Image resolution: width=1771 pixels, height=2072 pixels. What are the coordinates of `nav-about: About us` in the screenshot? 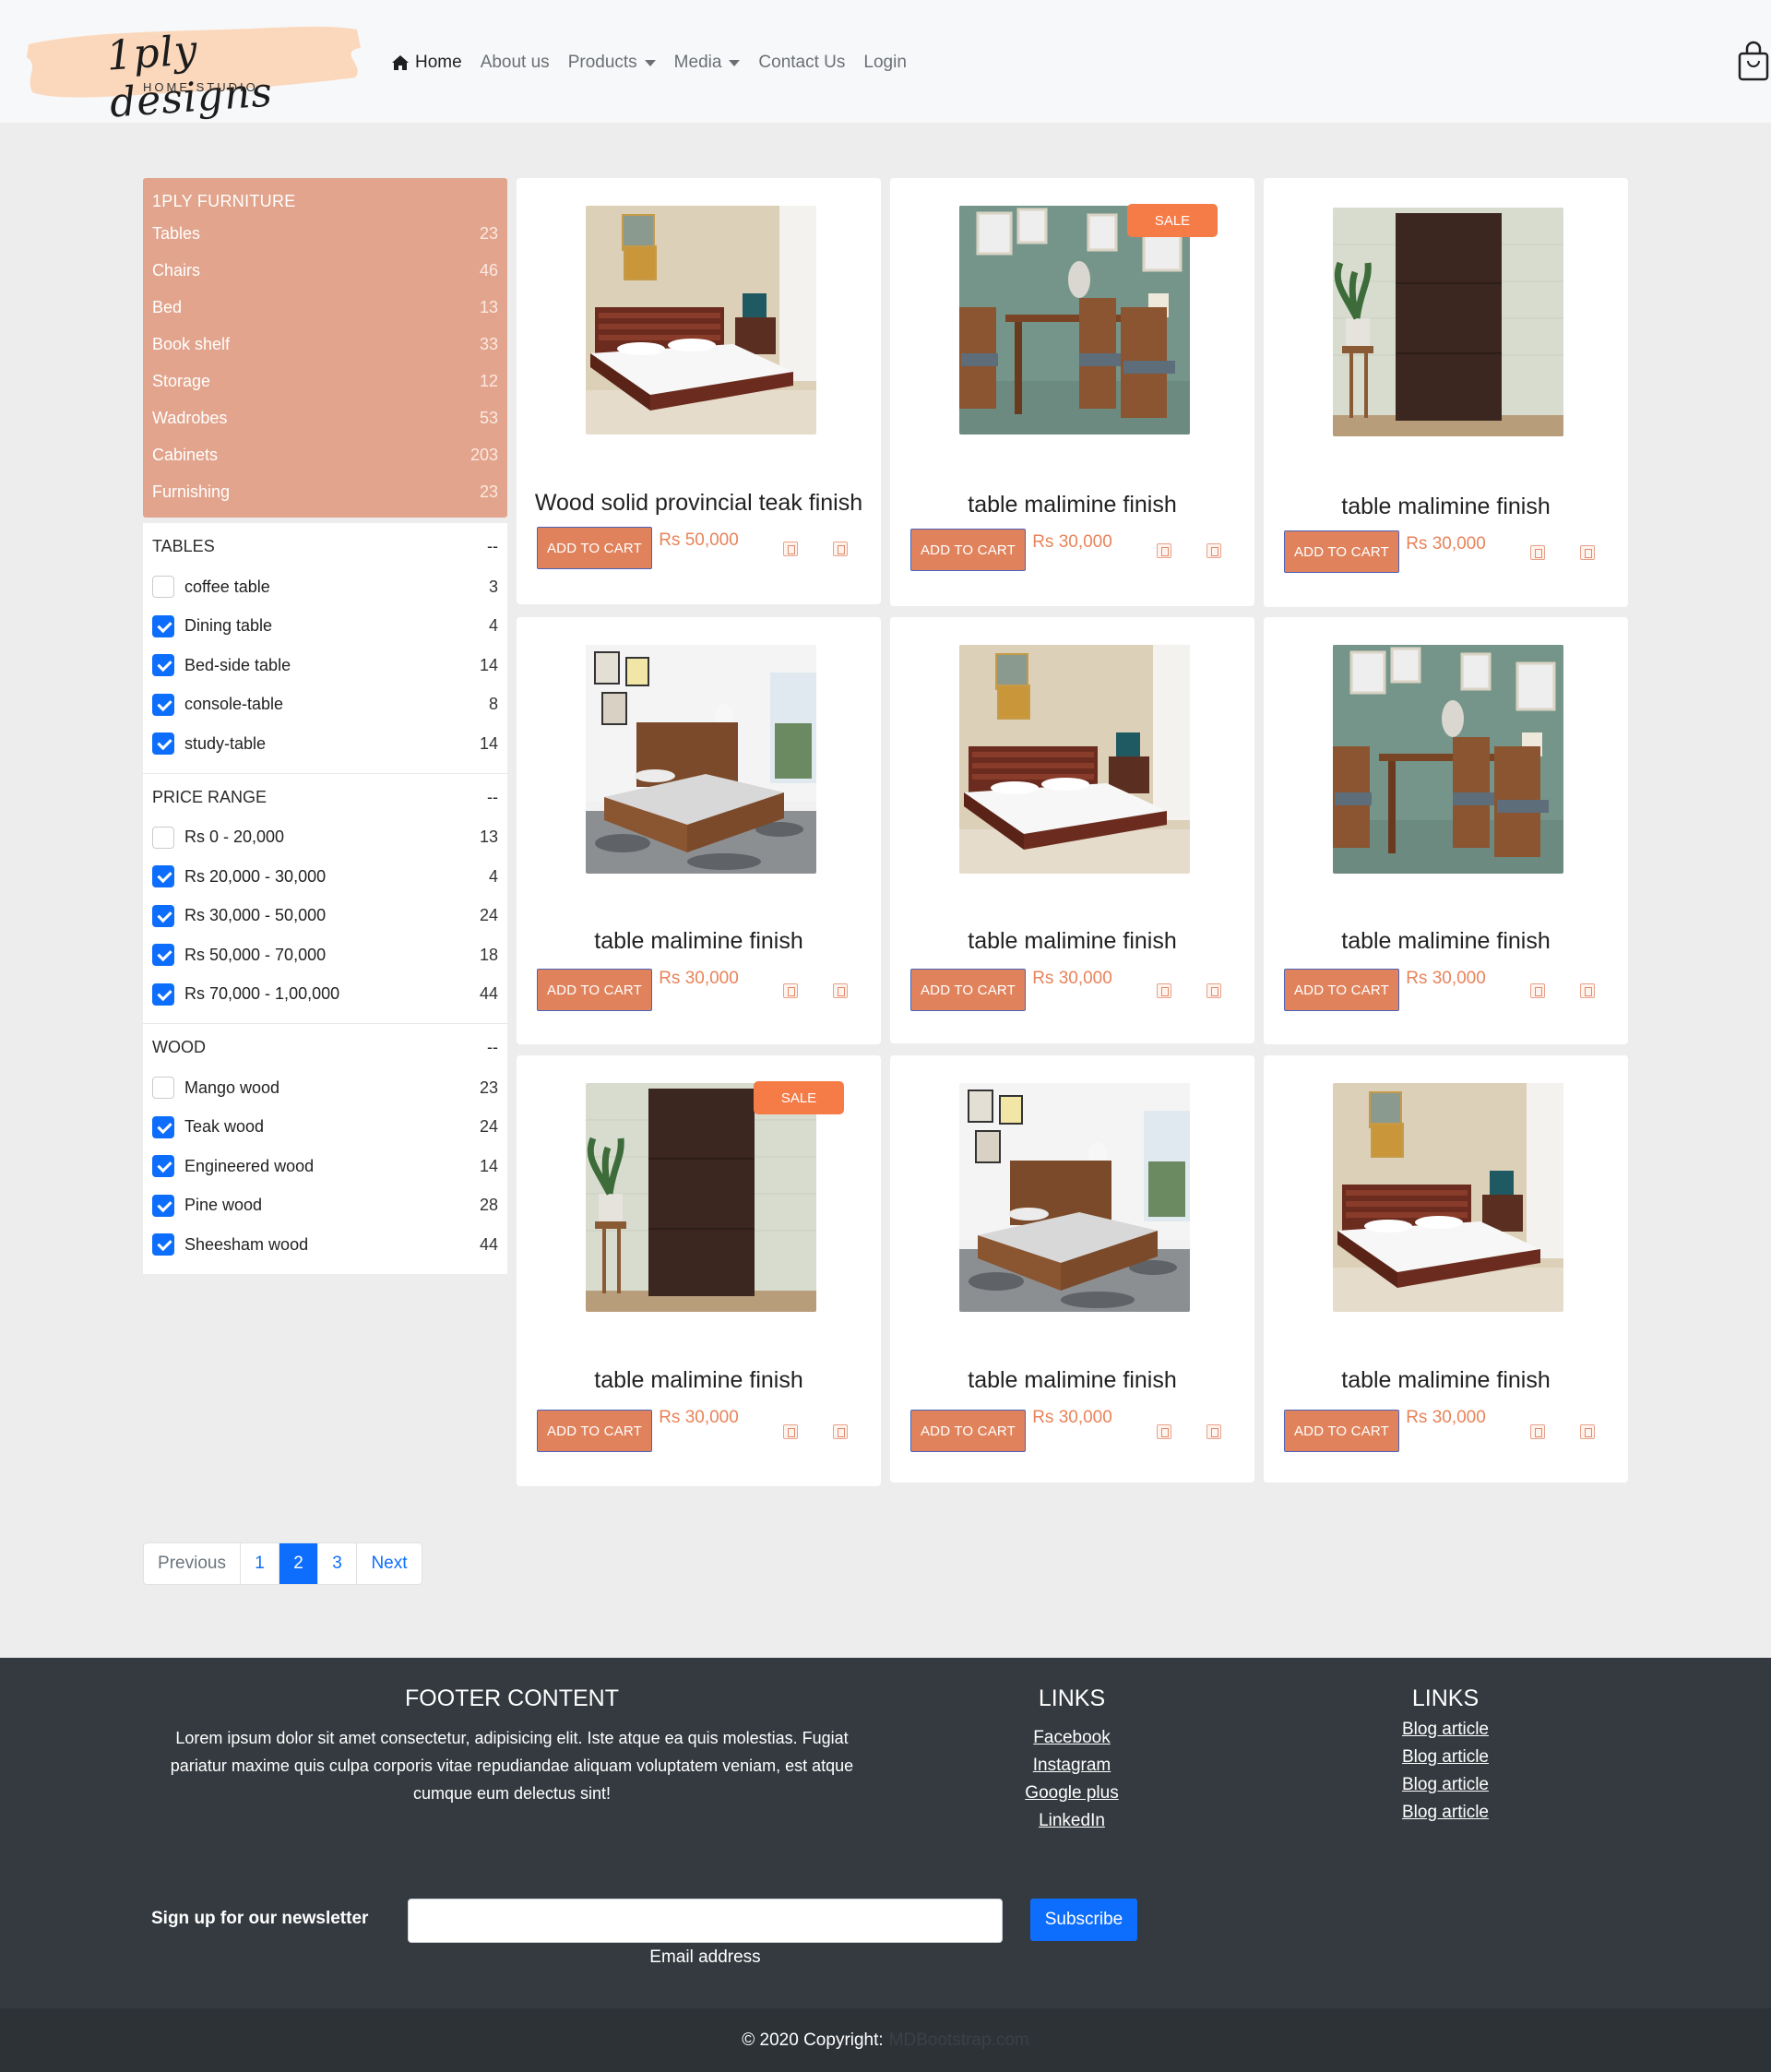 It's located at (515, 63).